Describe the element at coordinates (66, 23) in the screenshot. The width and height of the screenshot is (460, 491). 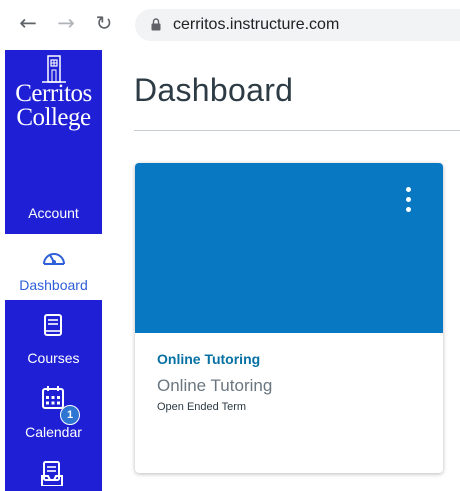
I see `forward-arrow-icon: →` at that location.